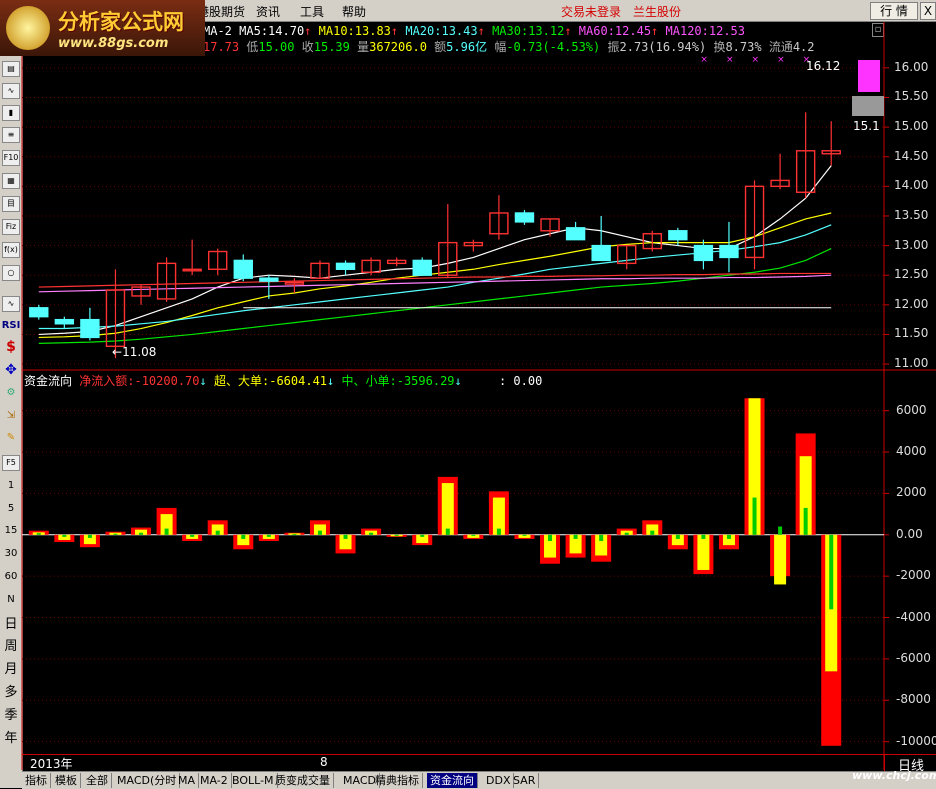 The width and height of the screenshot is (936, 789). What do you see at coordinates (911, 333) in the screenshot?
I see `price-tick-label: 11.50` at bounding box center [911, 333].